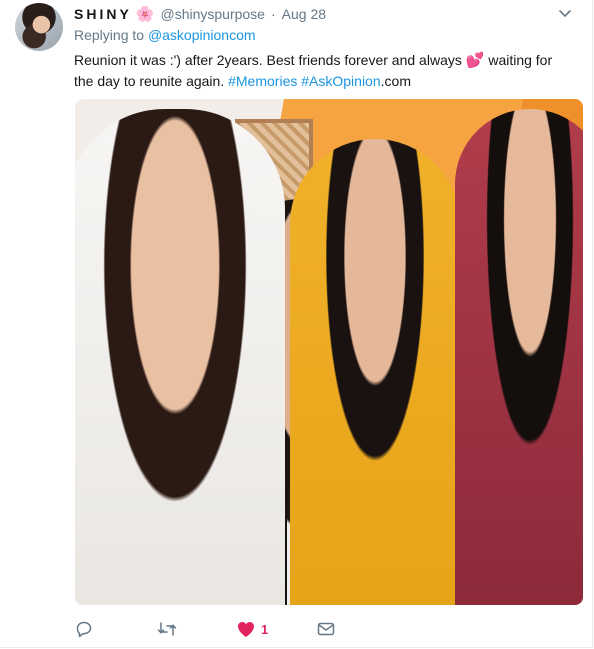 This screenshot has height=649, width=594. I want to click on replying-prefix: Replying to, so click(109, 35).